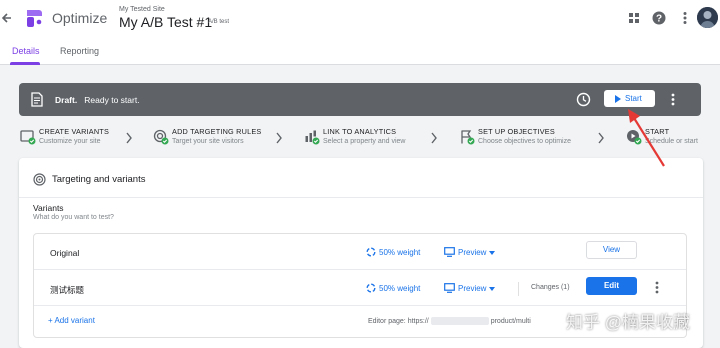 The image size is (720, 348). Describe the element at coordinates (80, 18) in the screenshot. I see `product-name: Optimize` at that location.